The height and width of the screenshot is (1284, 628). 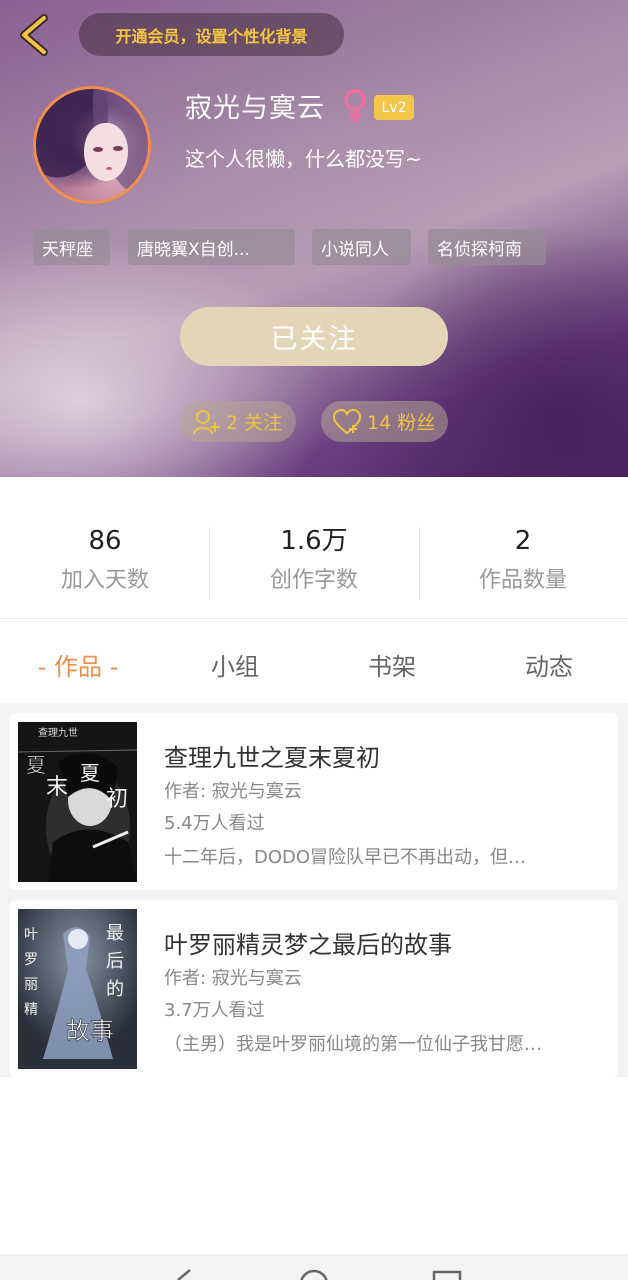 What do you see at coordinates (31, 960) in the screenshot?
I see `svg-text: 罗` at bounding box center [31, 960].